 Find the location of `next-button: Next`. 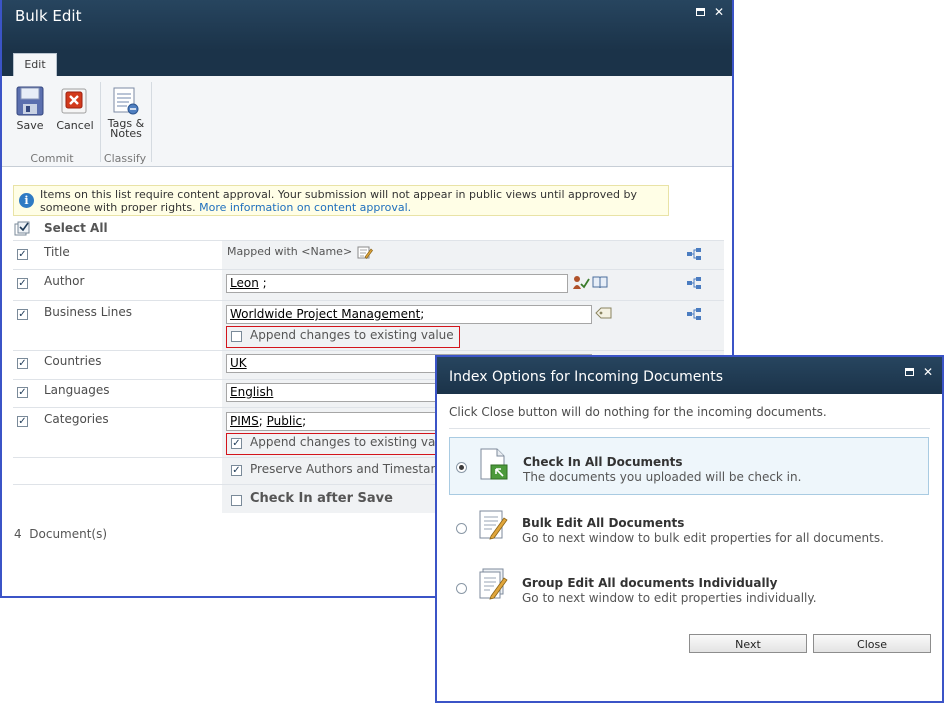

next-button: Next is located at coordinates (748, 643).